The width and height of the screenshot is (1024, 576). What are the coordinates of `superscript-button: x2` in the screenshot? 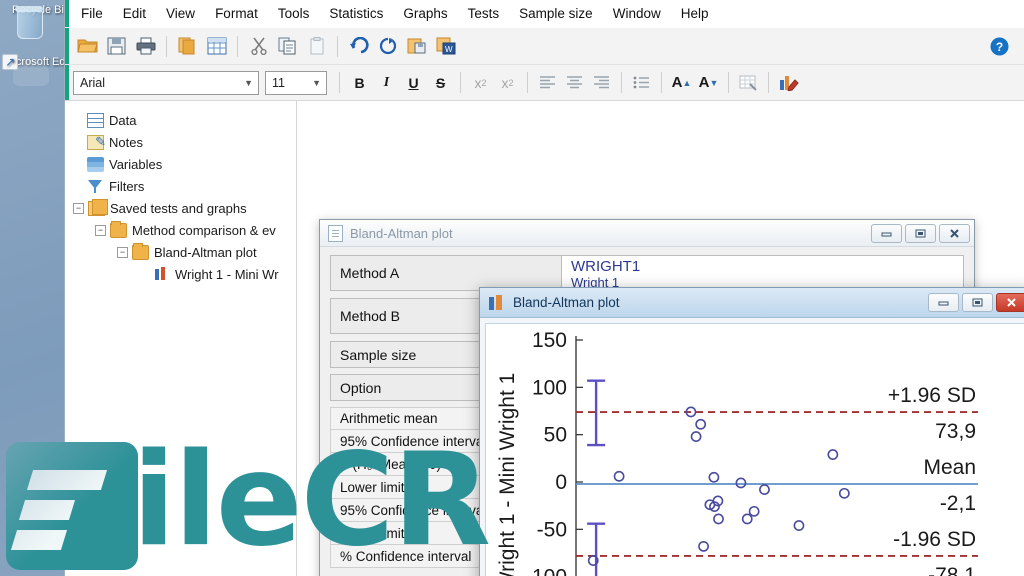 It's located at (507, 82).